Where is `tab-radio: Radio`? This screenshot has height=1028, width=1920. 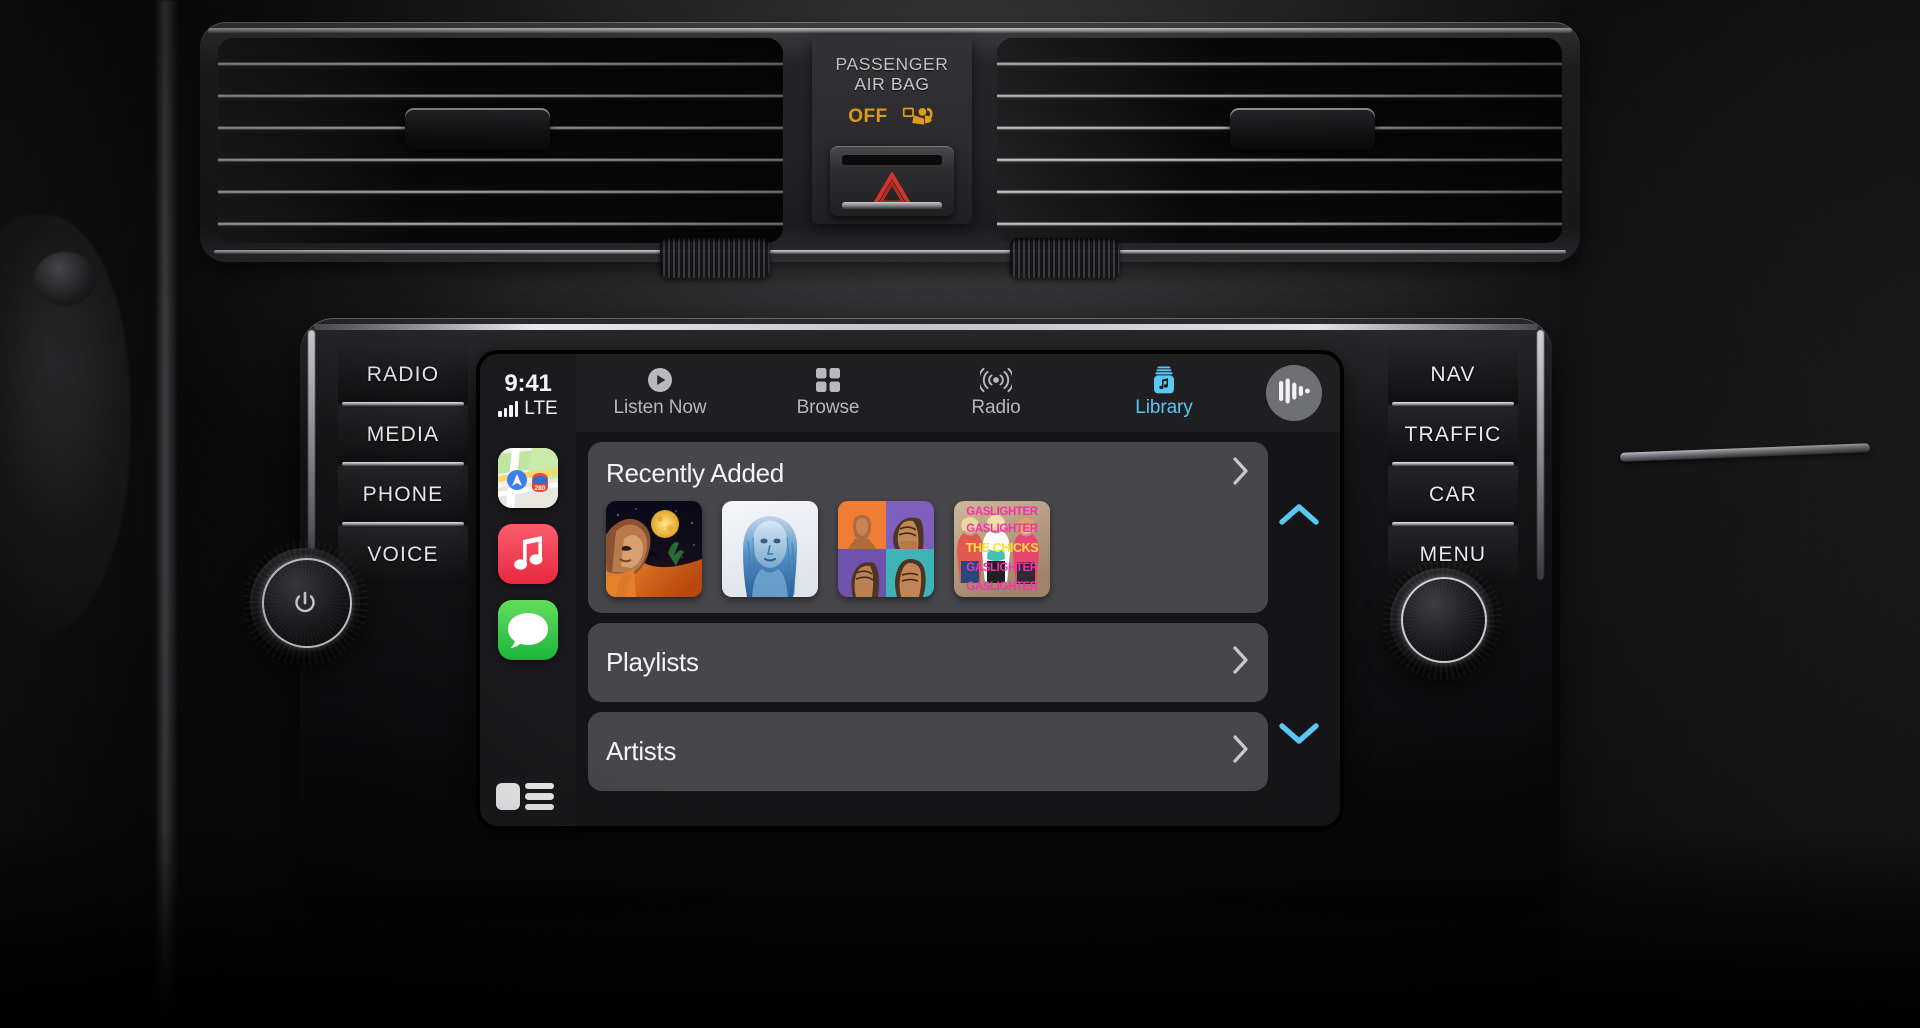 tab-radio: Radio is located at coordinates (996, 393).